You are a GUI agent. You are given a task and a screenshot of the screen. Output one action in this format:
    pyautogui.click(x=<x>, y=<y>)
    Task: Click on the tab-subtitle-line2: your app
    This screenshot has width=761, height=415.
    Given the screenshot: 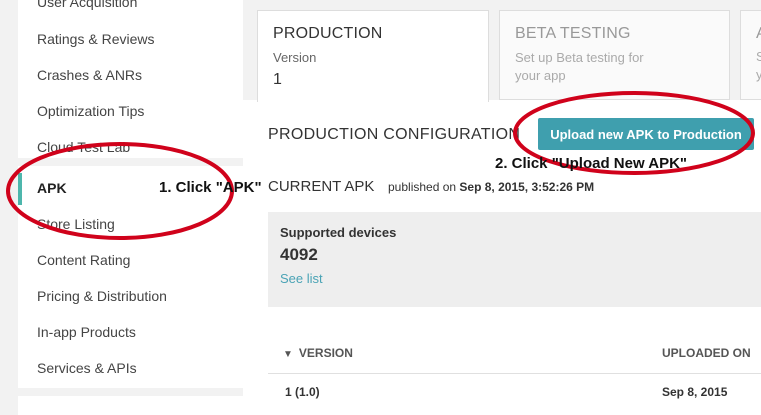 What is the action you would take?
    pyautogui.click(x=540, y=75)
    